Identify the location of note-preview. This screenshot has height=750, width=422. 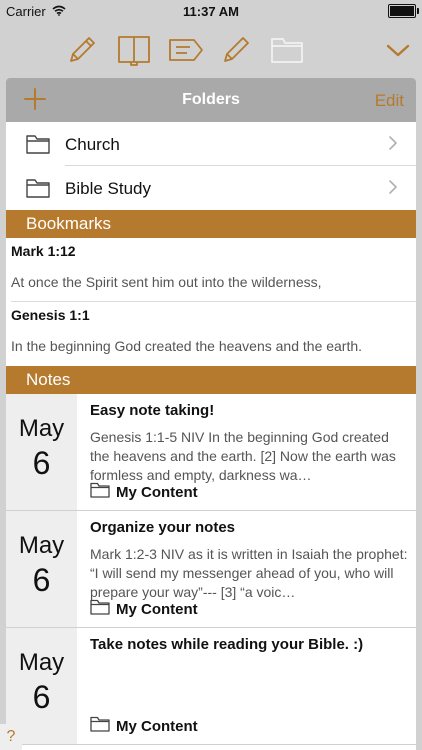
(249, 690).